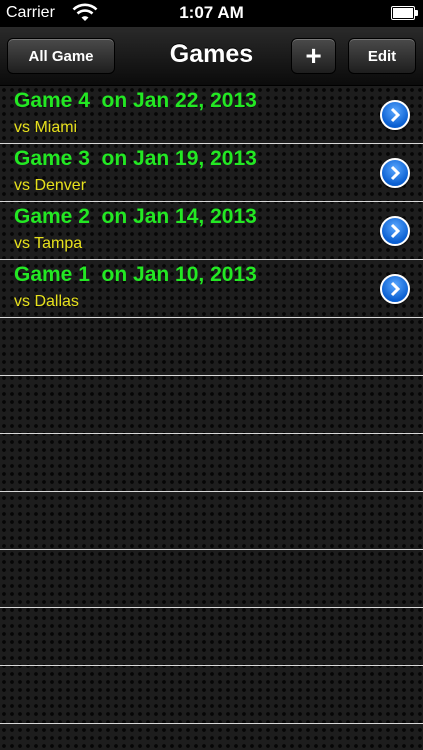 This screenshot has height=750, width=423. I want to click on game-title: Game 3 on Jan 19, 2013, so click(135, 158).